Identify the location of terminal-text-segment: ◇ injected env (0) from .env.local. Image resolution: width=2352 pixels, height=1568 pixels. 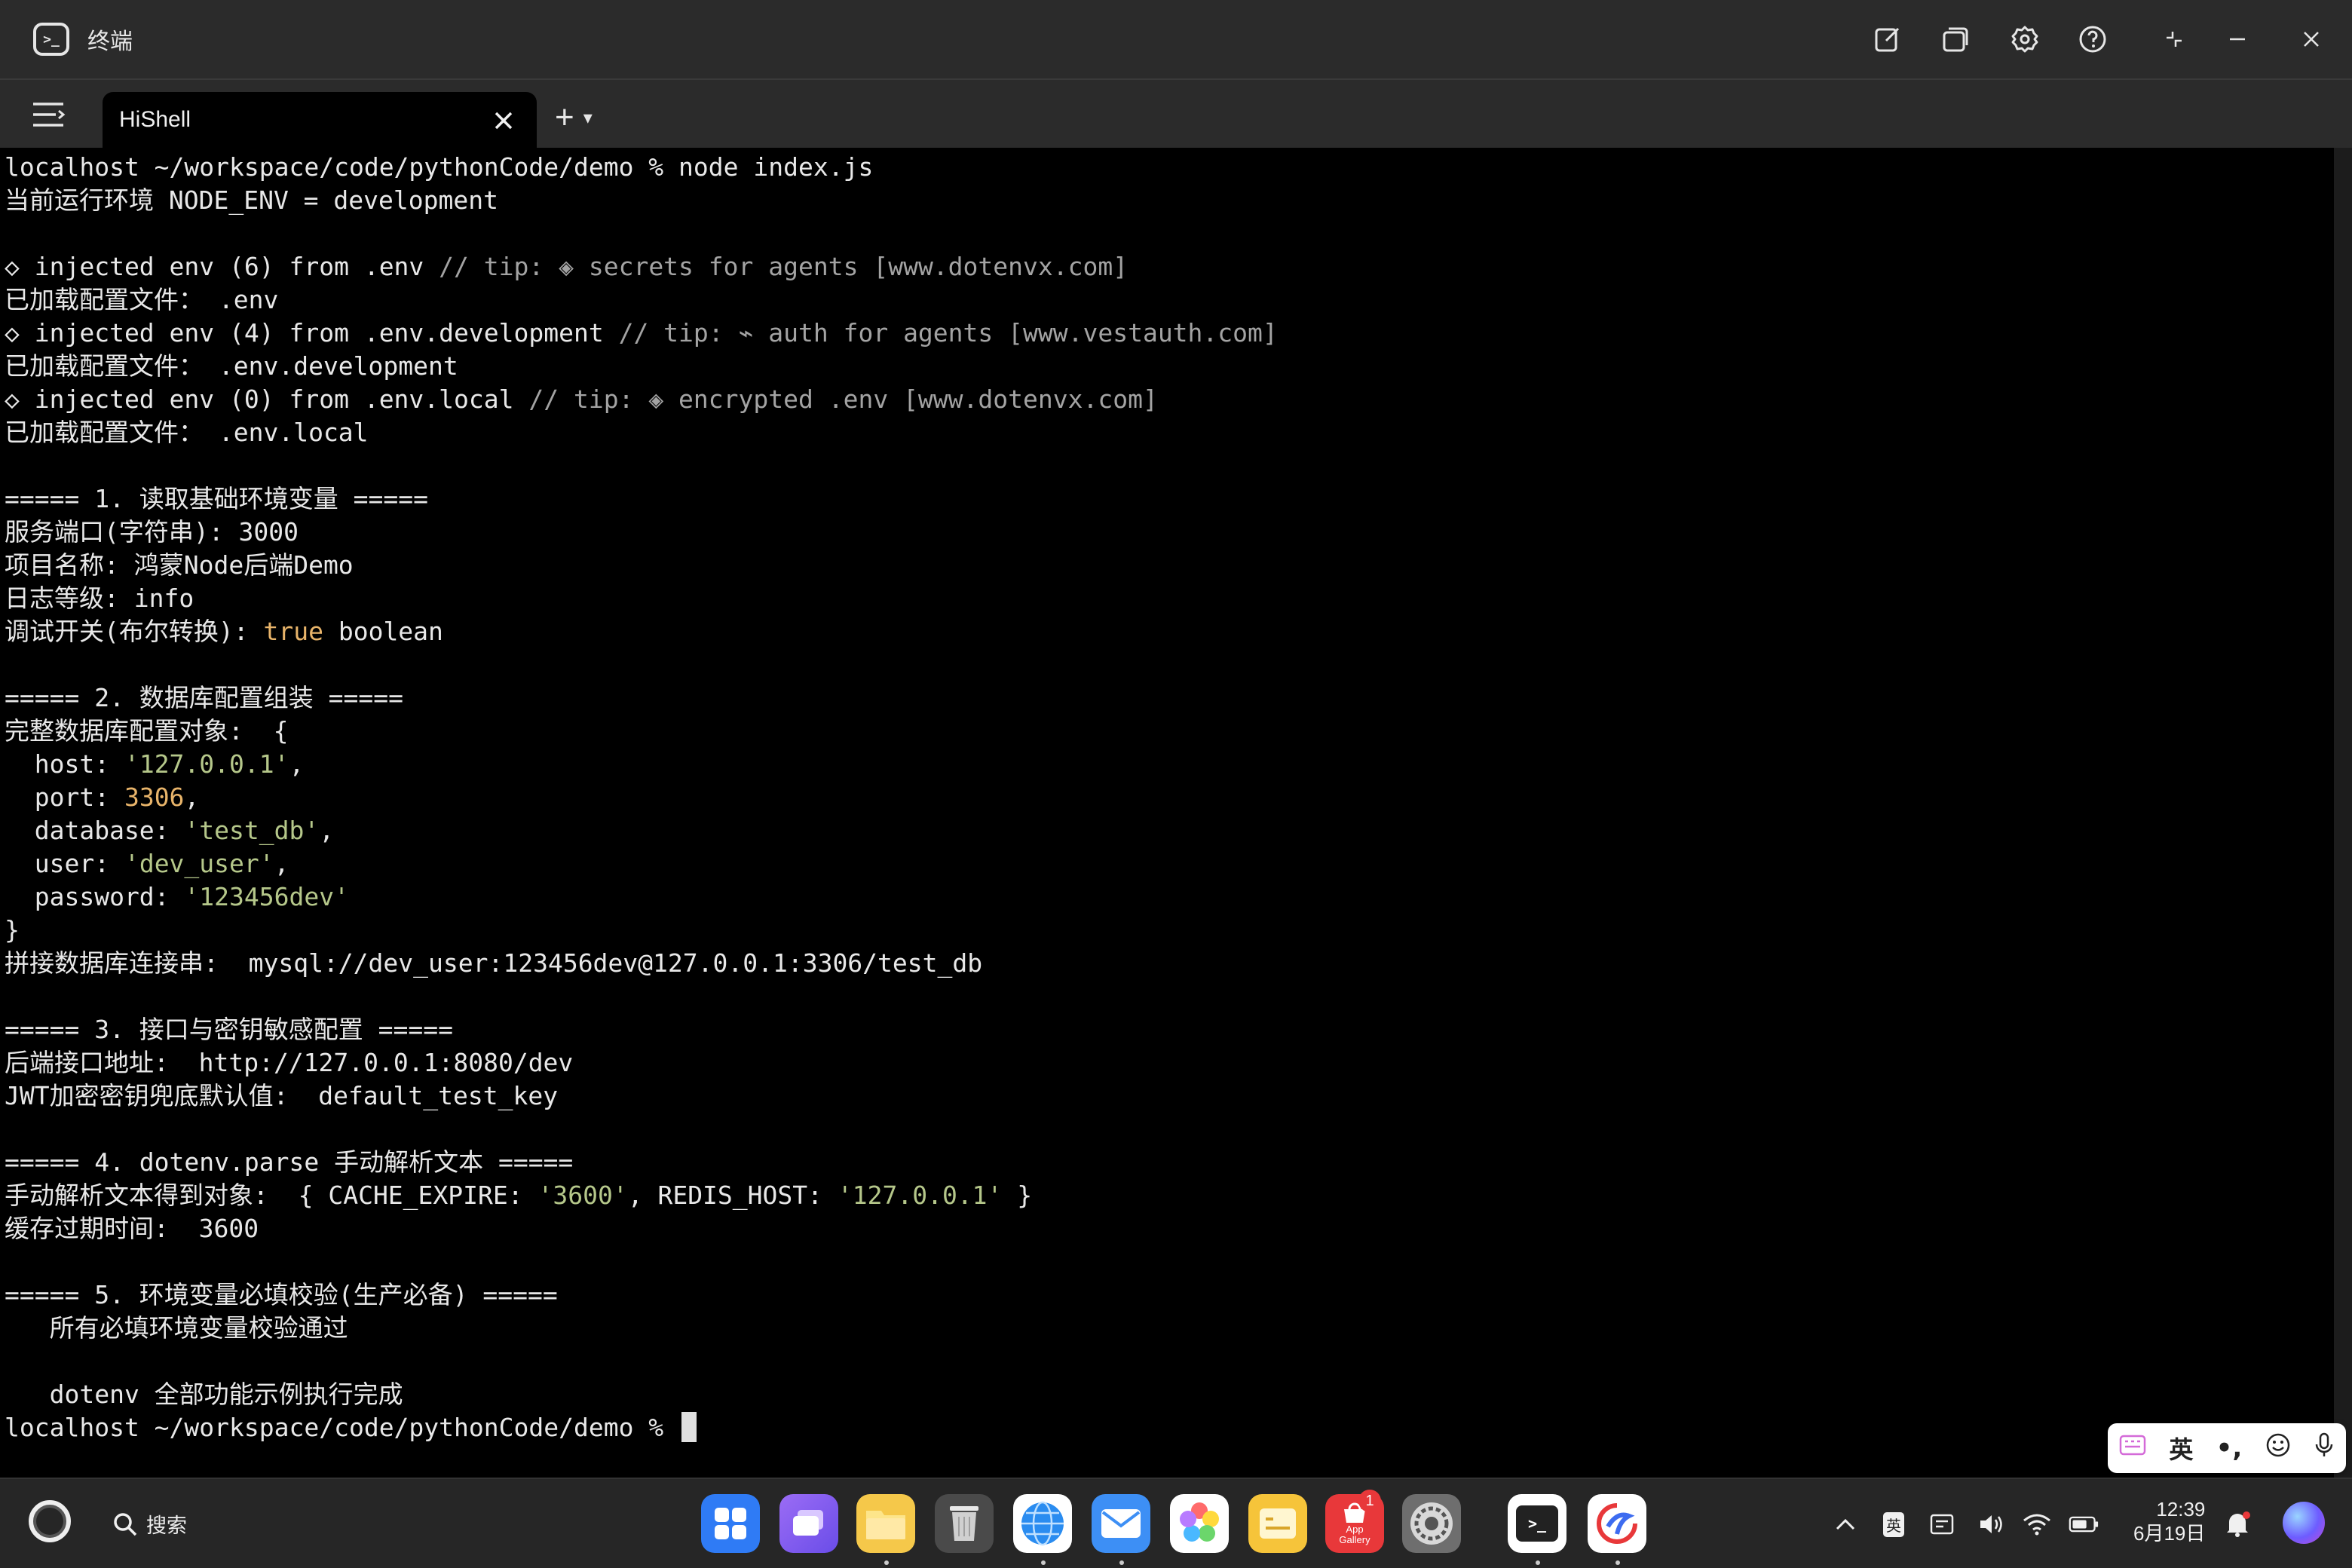
(267, 399).